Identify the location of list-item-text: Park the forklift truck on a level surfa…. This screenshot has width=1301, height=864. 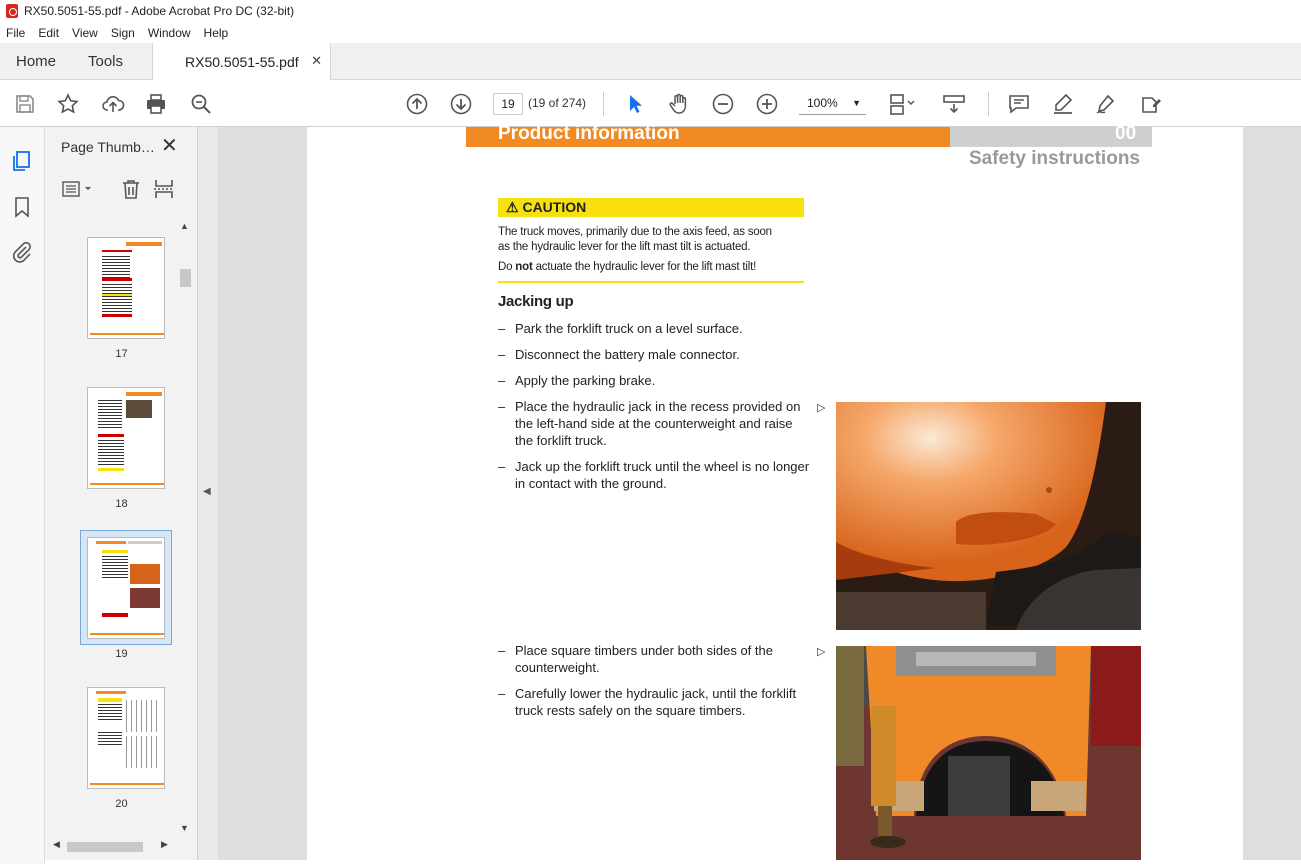
(629, 328).